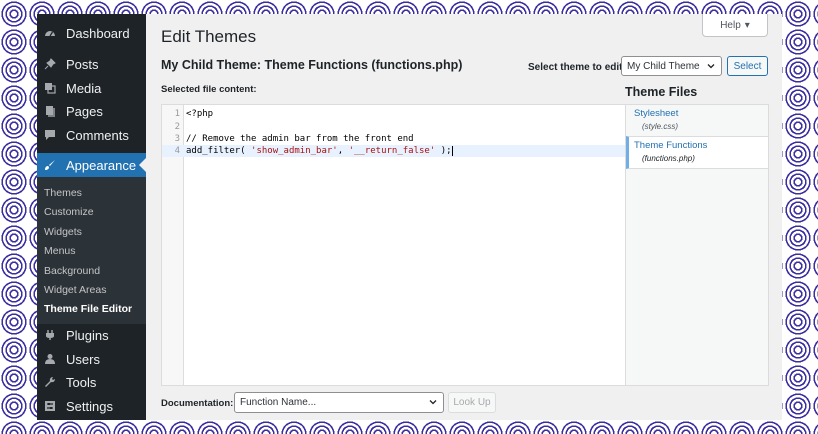  What do you see at coordinates (697, 152) in the screenshot?
I see `file-item-theme-functions: Theme Functions (functions.php)` at bounding box center [697, 152].